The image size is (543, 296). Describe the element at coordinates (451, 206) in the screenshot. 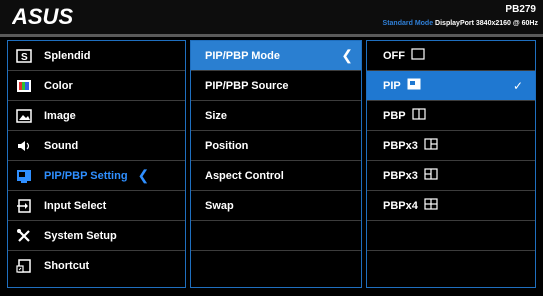

I see `option-pbpx4: PBPx4` at that location.